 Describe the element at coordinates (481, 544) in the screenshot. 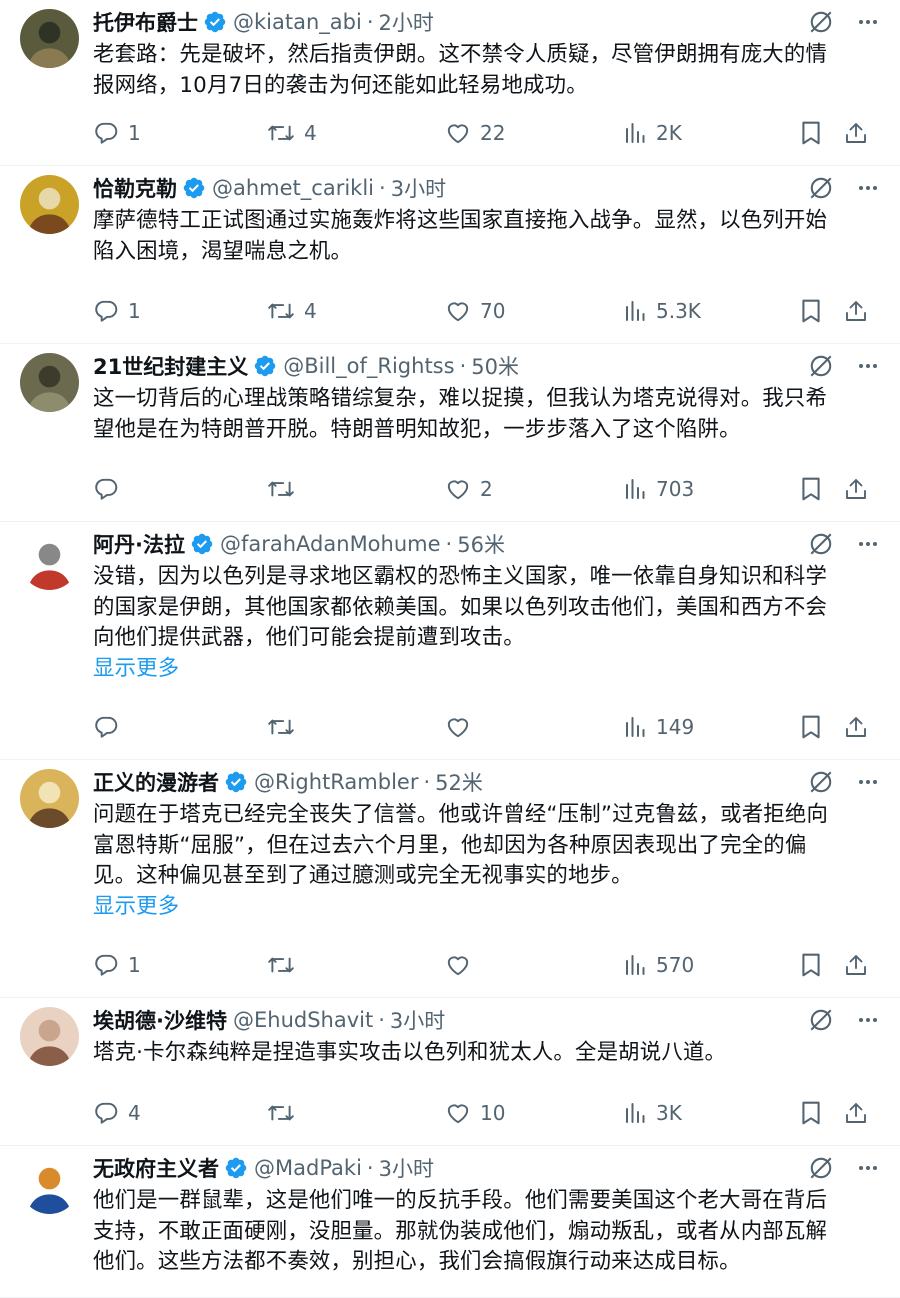

I see `timestamp: 56米` at that location.